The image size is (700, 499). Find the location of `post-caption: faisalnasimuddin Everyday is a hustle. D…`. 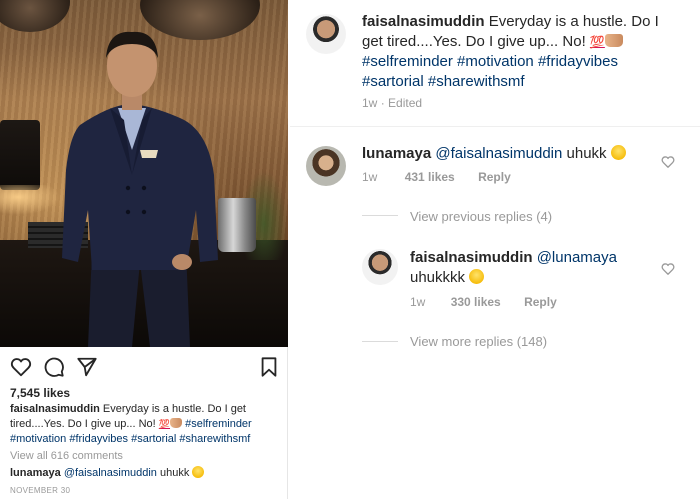

post-caption: faisalnasimuddin Everyday is a hustle. D… is located at coordinates (146, 424).